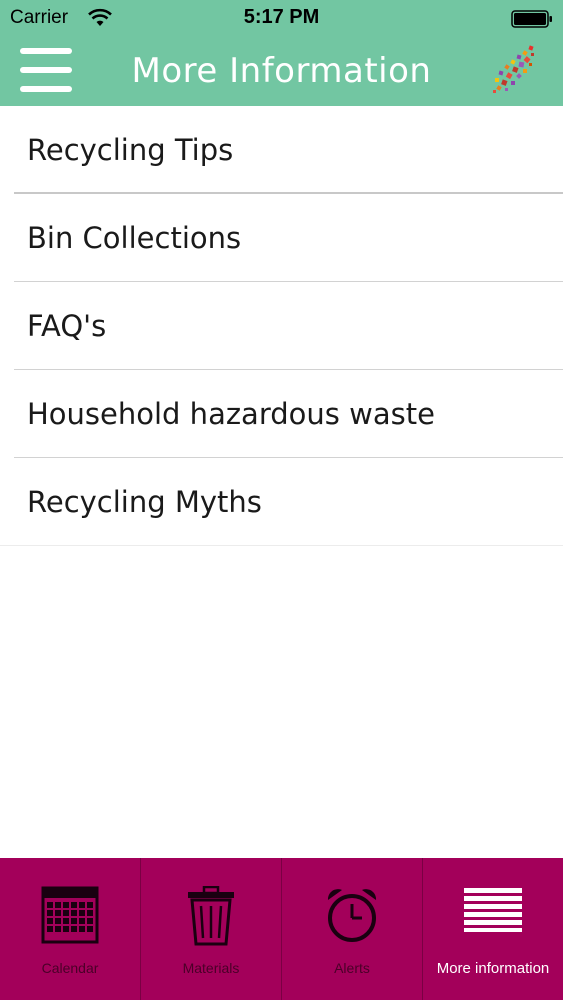 Image resolution: width=563 pixels, height=1000 pixels. Describe the element at coordinates (211, 968) in the screenshot. I see `tab-label-materials: Materials` at that location.